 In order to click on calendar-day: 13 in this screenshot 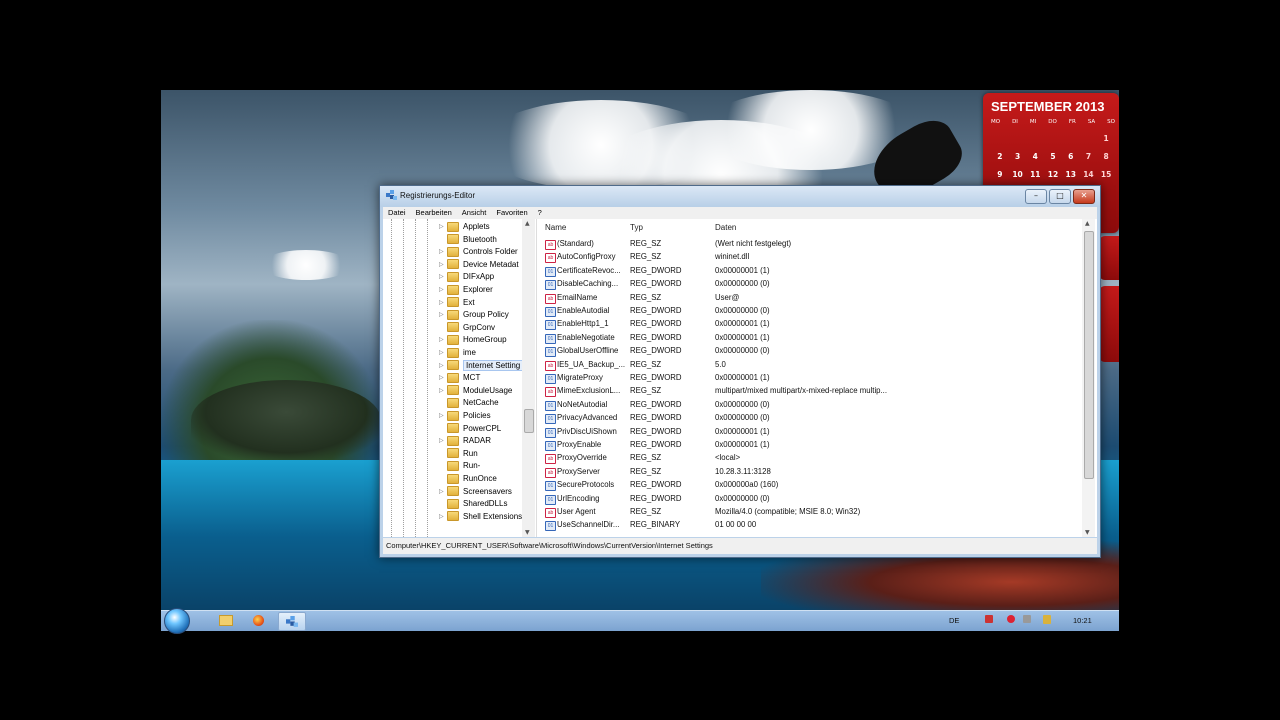, I will do `click(1071, 175)`.